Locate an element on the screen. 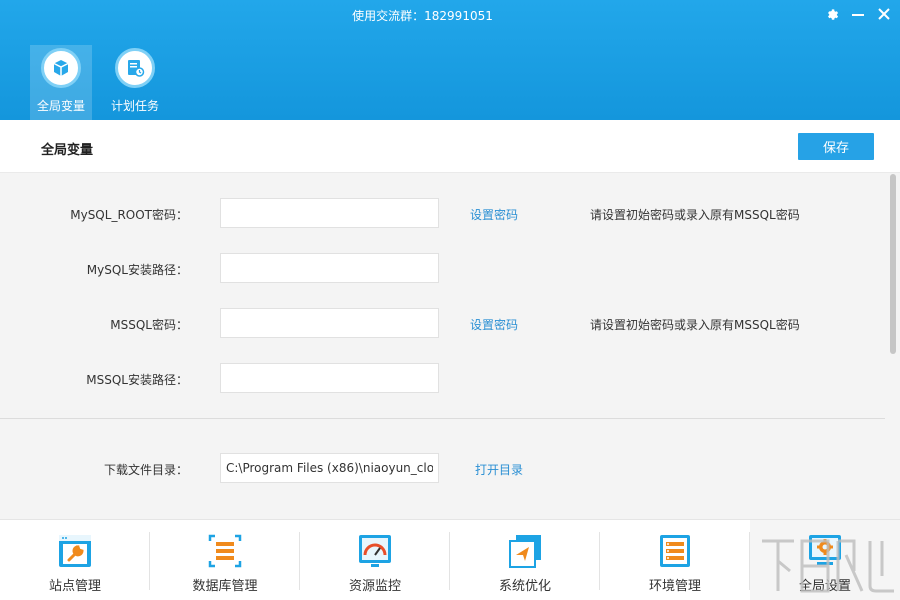 The image size is (900, 600). nav-label: 资源监控 is located at coordinates (374, 586).